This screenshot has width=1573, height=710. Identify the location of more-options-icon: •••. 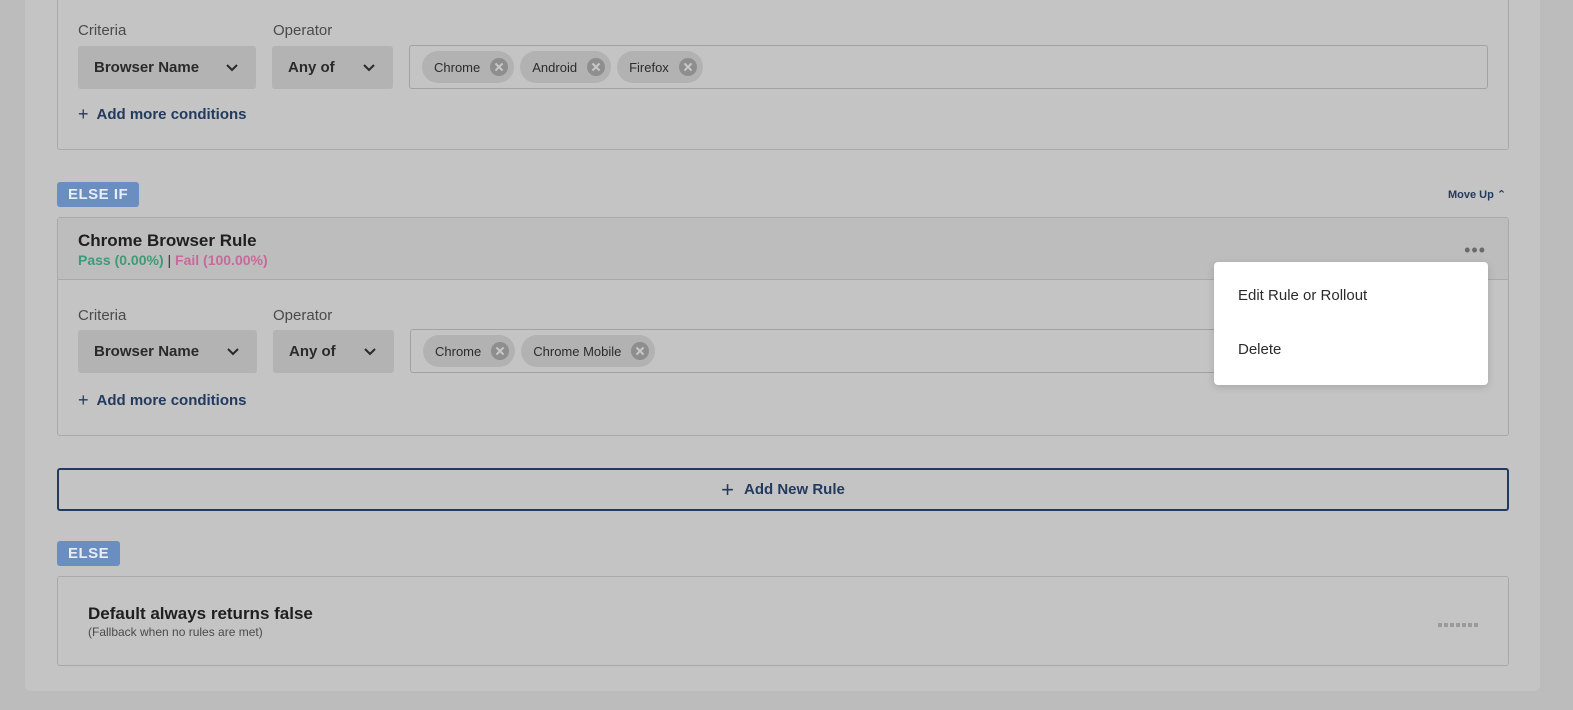
(1475, 250).